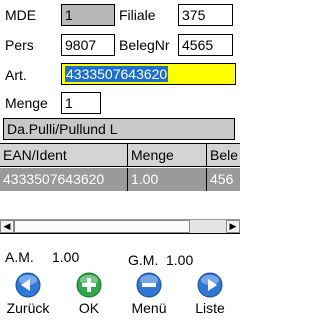 The width and height of the screenshot is (320, 320). I want to click on belegnr-field: 4565, so click(205, 45).